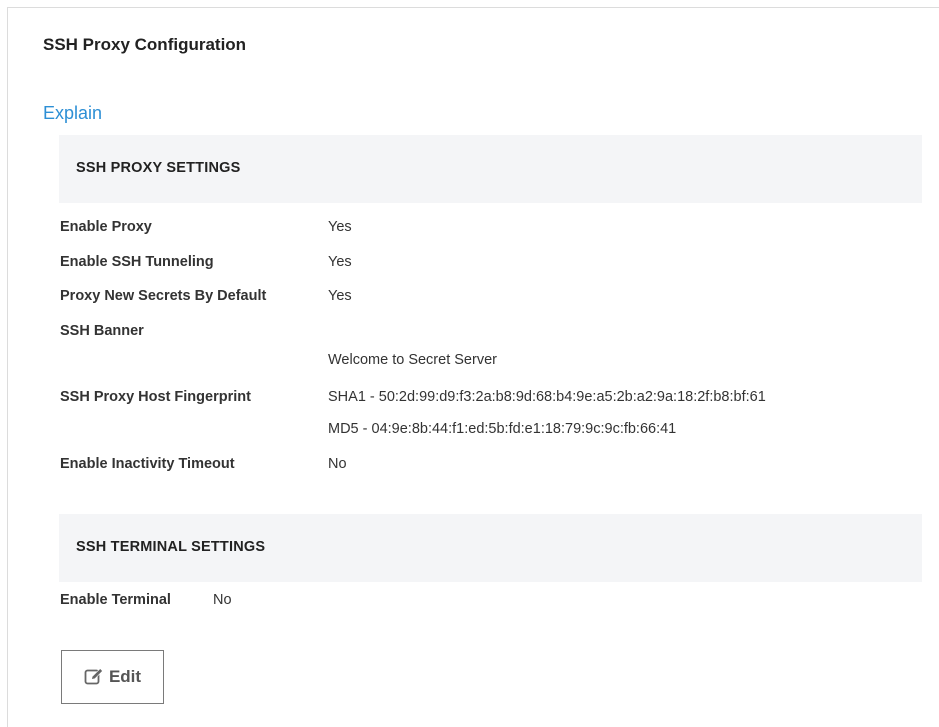  I want to click on proxy-settings-header: SSH PROXY SETTINGS, so click(490, 169).